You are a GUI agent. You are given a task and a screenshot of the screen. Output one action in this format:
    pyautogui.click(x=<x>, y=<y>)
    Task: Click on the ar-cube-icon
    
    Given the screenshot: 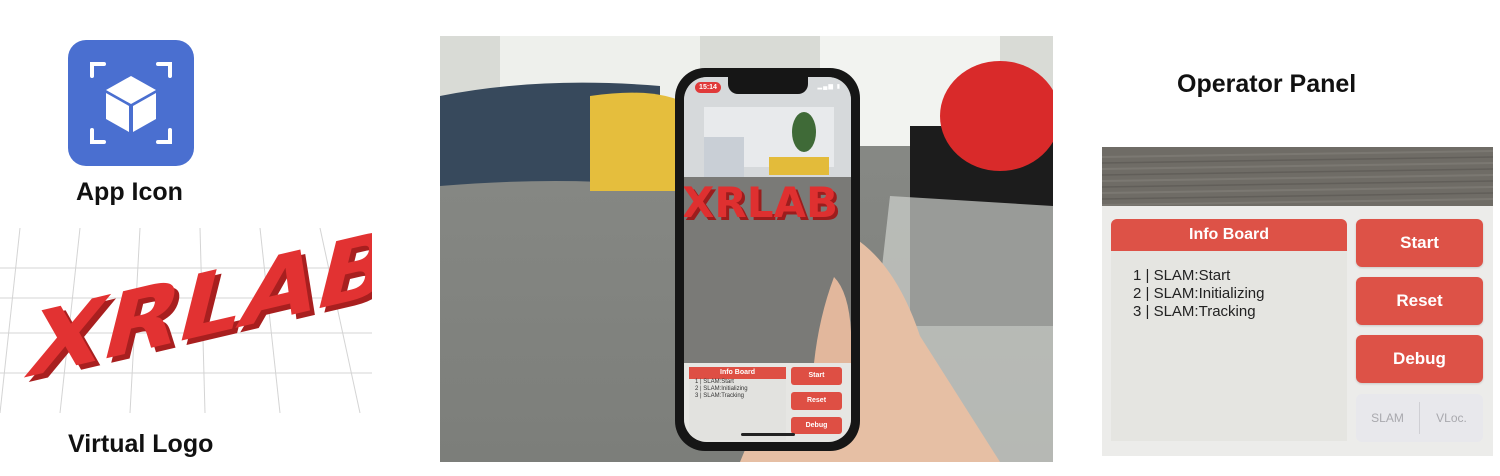 What is the action you would take?
    pyautogui.click(x=131, y=103)
    